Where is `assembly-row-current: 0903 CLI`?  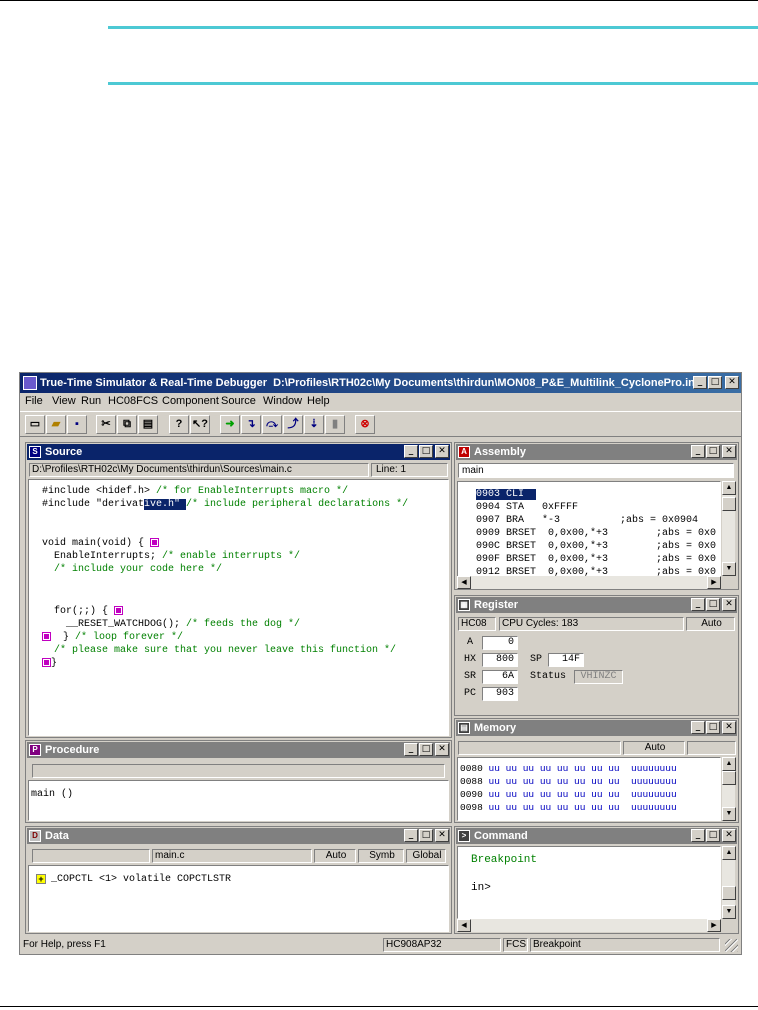
assembly-row-current: 0903 CLI is located at coordinates (506, 494).